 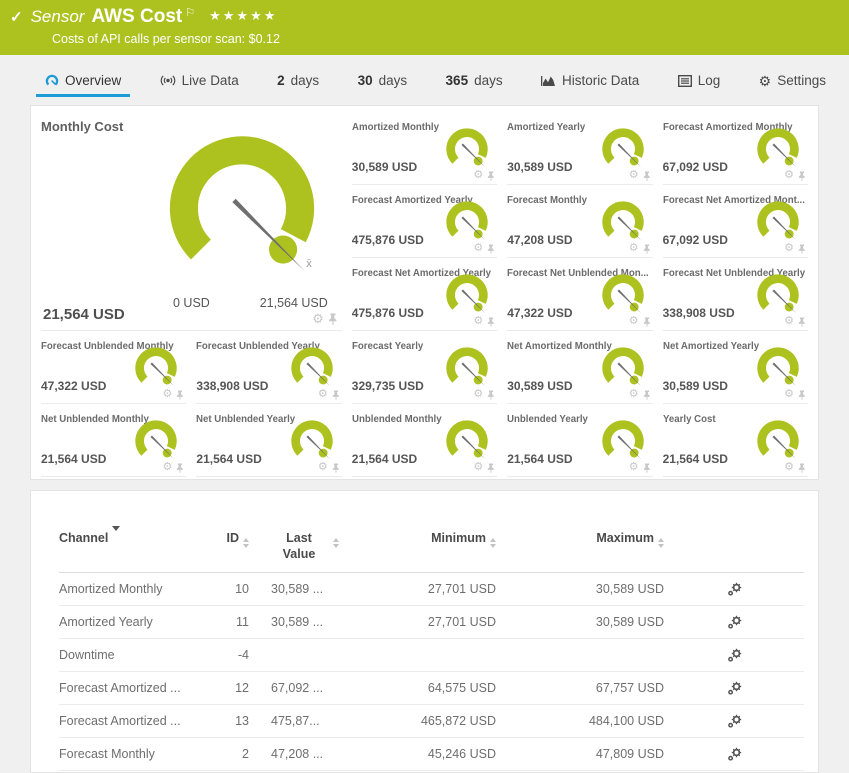 I want to click on small-gauge-cell: Net Unblended Yearly 21,564 USD ⚙, so click(x=269, y=440).